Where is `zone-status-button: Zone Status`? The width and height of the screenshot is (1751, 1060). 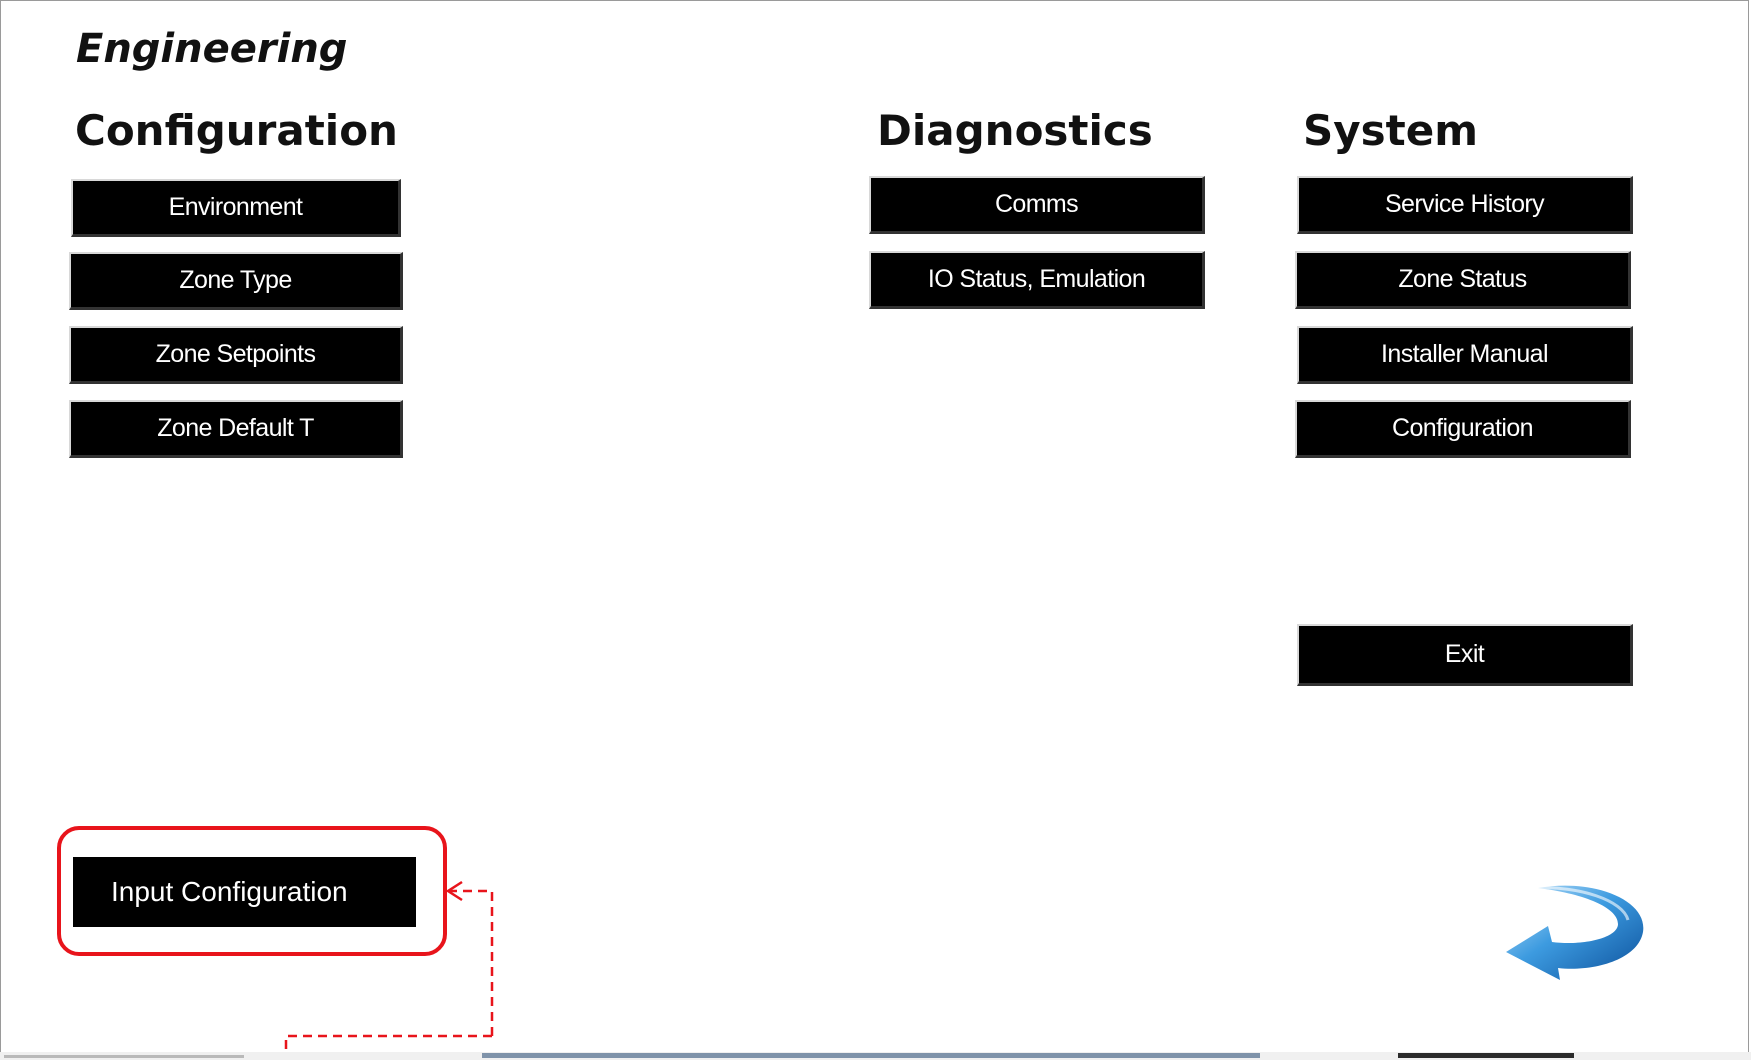
zone-status-button: Zone Status is located at coordinates (1463, 280).